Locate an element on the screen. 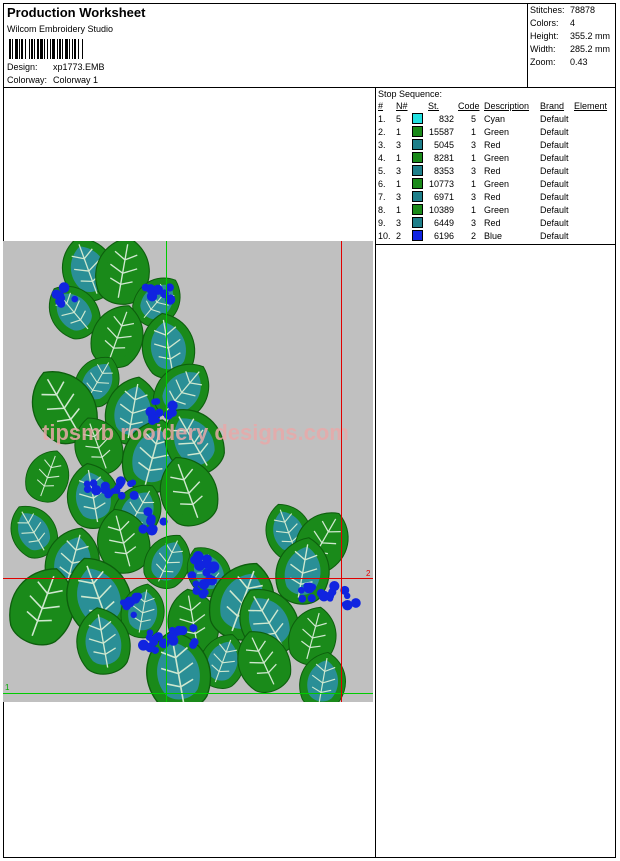 The height and width of the screenshot is (861, 620). guide-line-horizontal-red is located at coordinates (188, 578).